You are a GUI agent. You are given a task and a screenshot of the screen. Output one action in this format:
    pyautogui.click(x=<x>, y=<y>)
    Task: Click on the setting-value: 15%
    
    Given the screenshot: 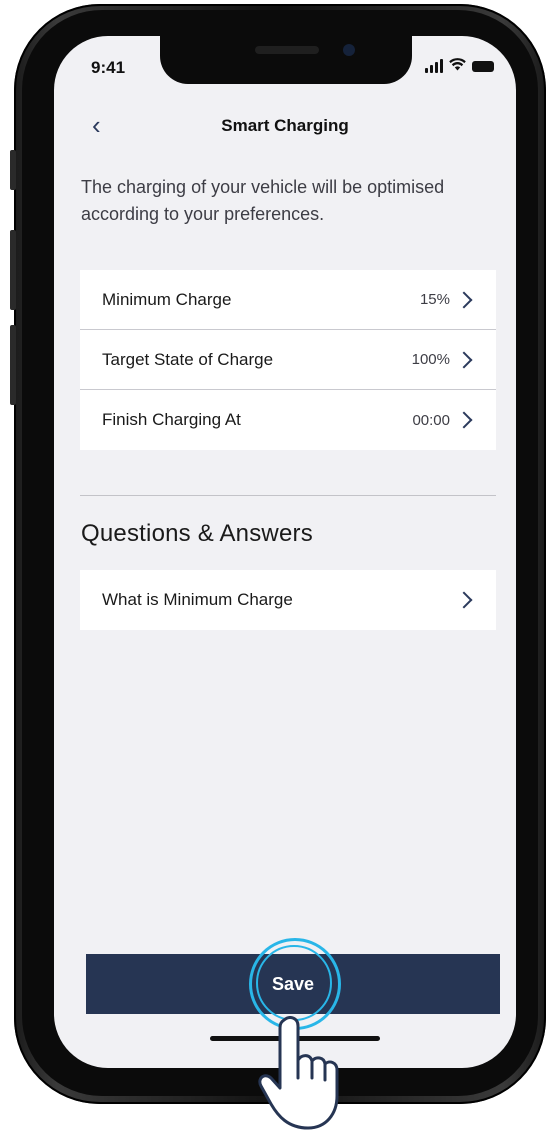 What is the action you would take?
    pyautogui.click(x=434, y=299)
    